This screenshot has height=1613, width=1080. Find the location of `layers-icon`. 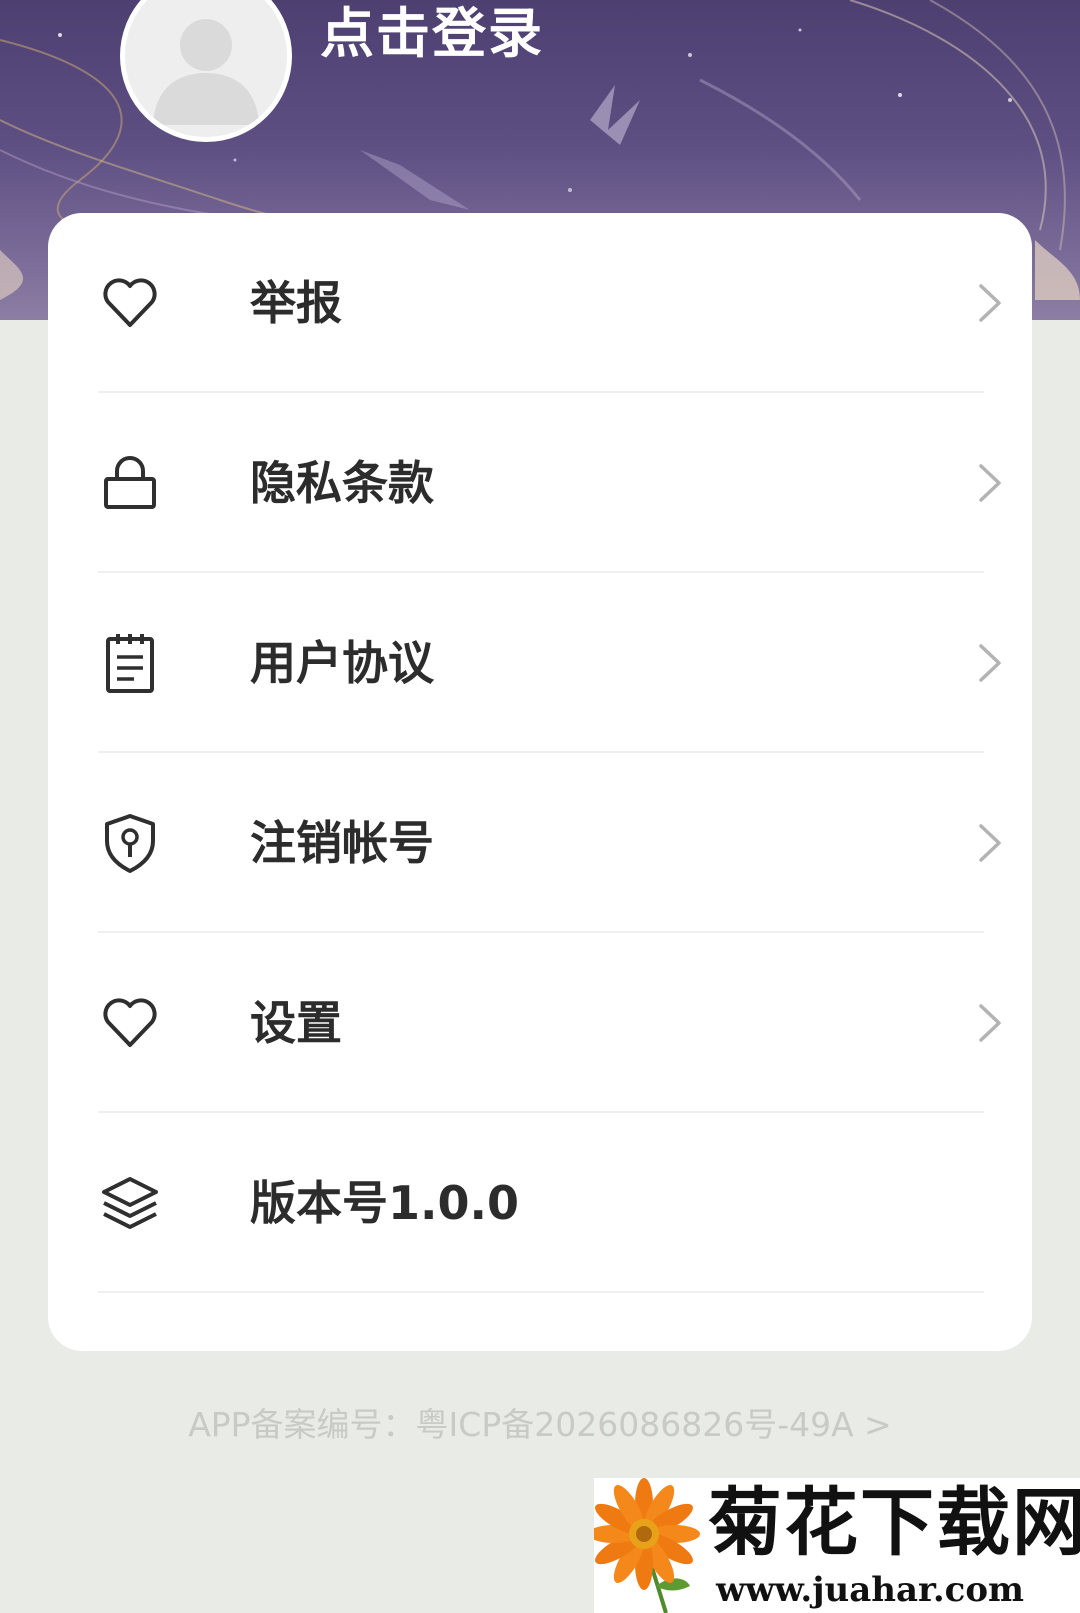

layers-icon is located at coordinates (130, 1203).